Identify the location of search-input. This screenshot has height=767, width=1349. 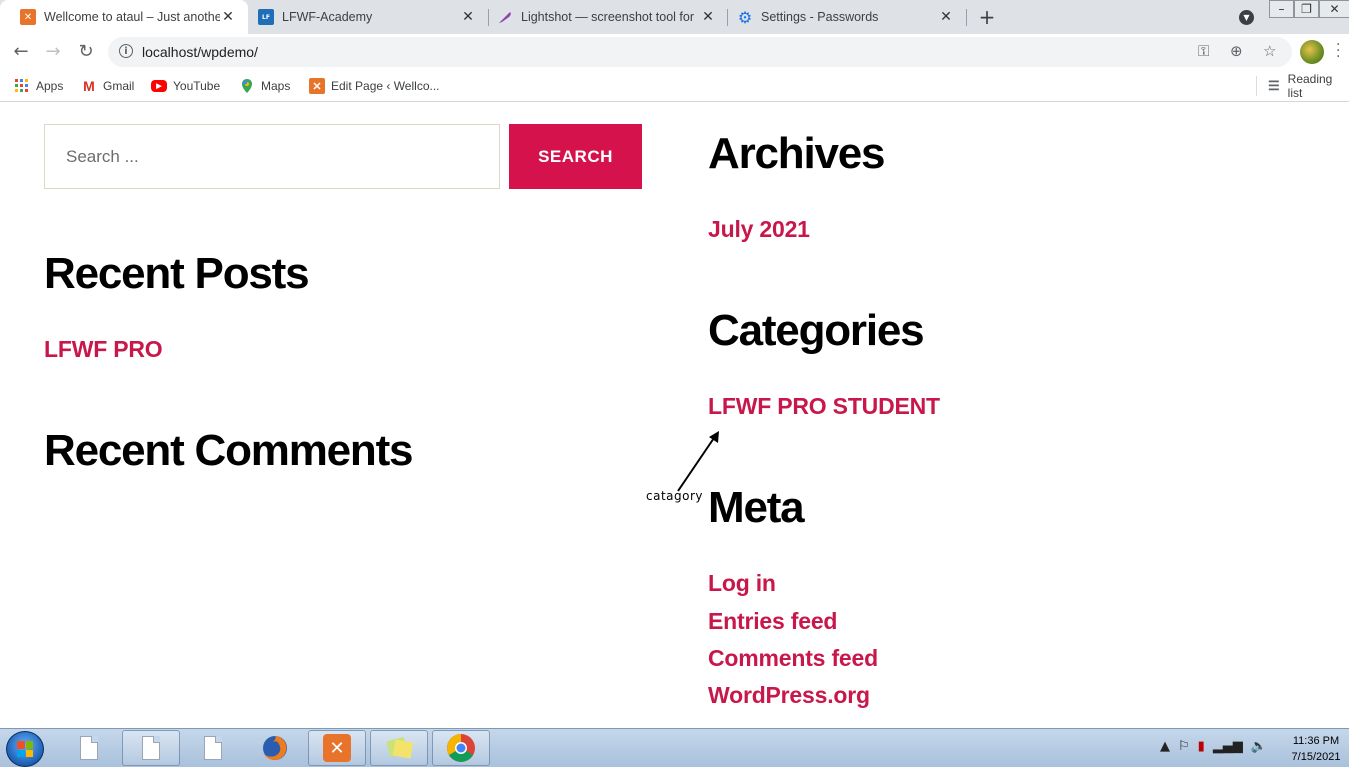
(272, 156).